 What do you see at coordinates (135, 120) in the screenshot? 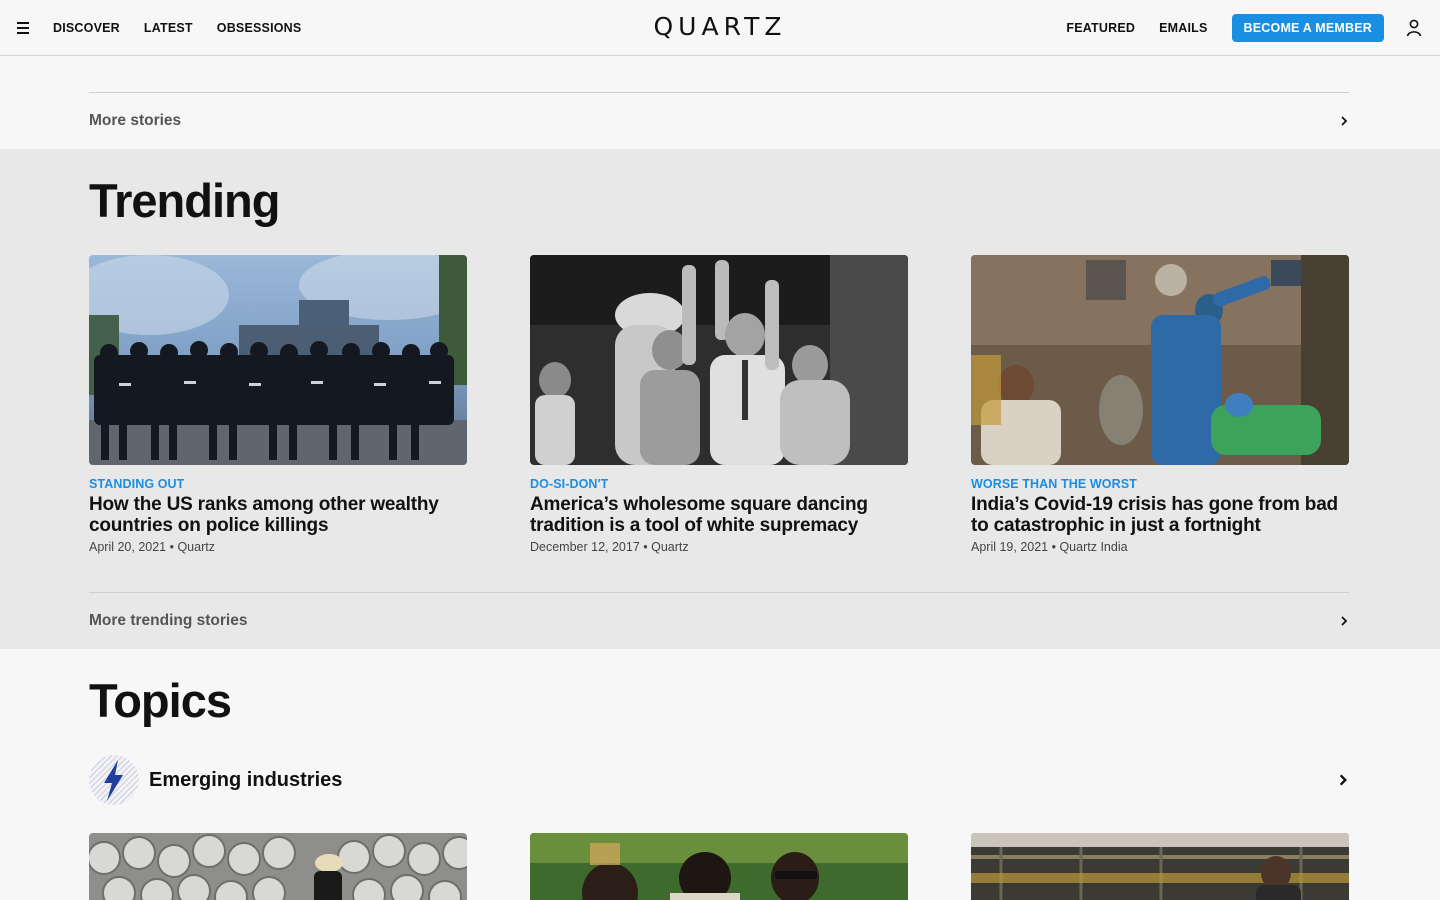
I see `more-stories-label: More stories` at bounding box center [135, 120].